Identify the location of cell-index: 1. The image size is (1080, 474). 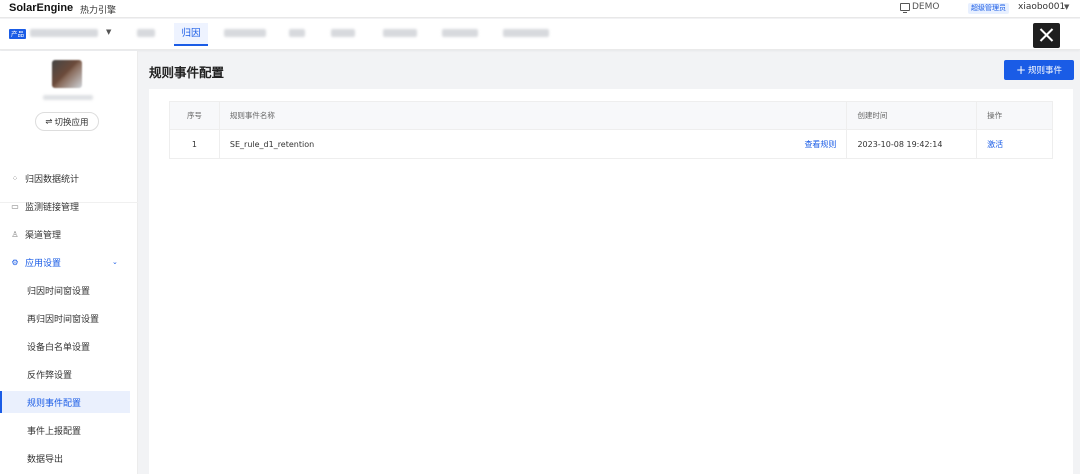
(195, 144).